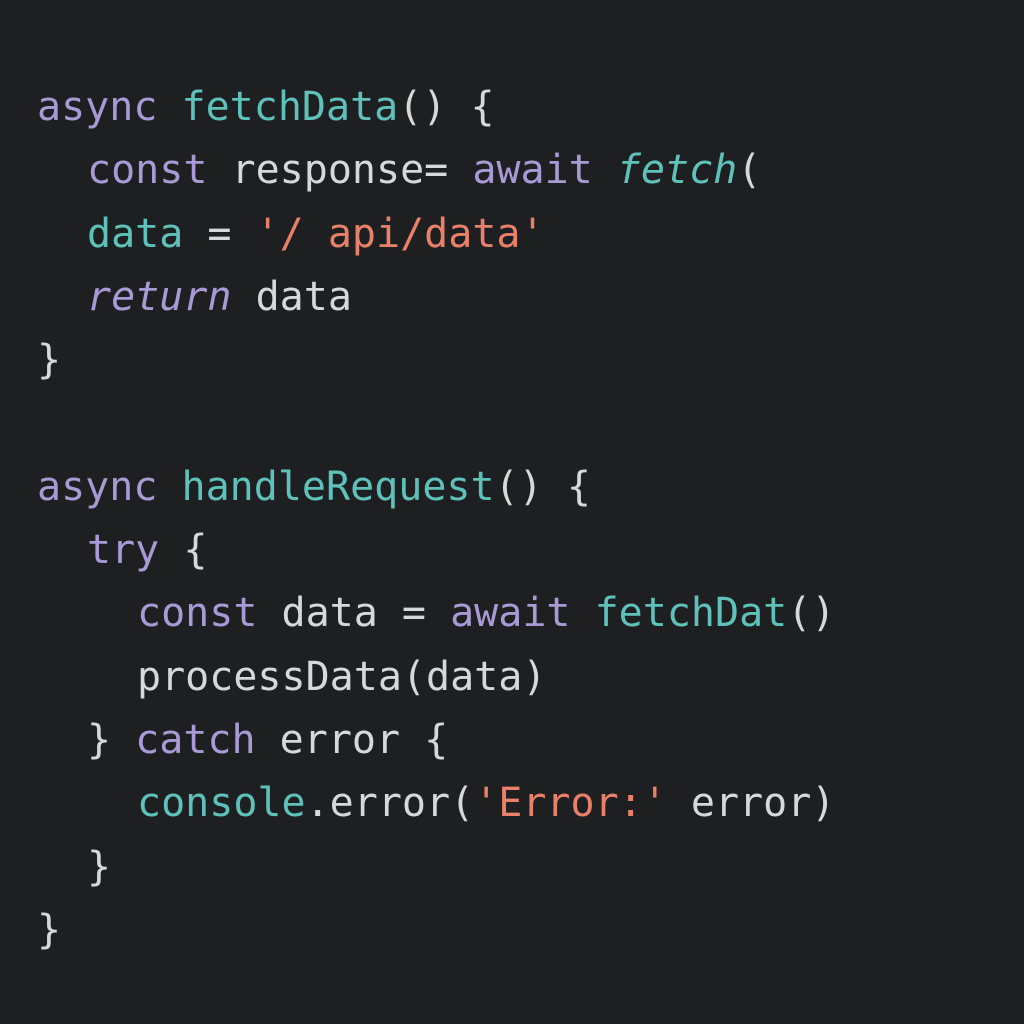 Image resolution: width=1024 pixels, height=1024 pixels. Describe the element at coordinates (123, 550) in the screenshot. I see `keyword-token: try` at that location.